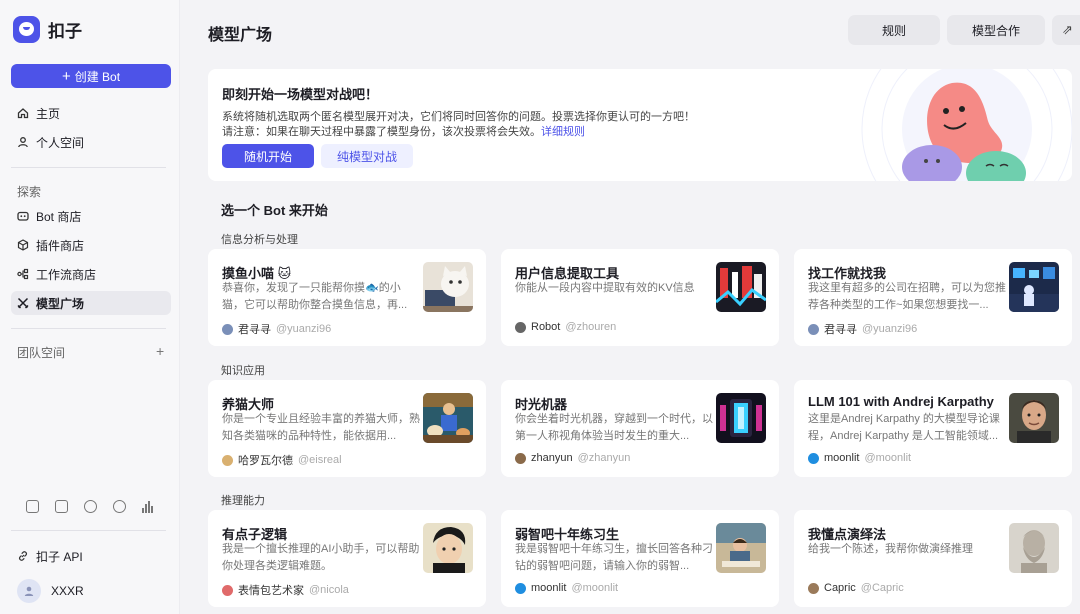 The height and width of the screenshot is (614, 1080). What do you see at coordinates (91, 556) in the screenshot?
I see `nav-item-coze-api: 扣子 API` at bounding box center [91, 556].